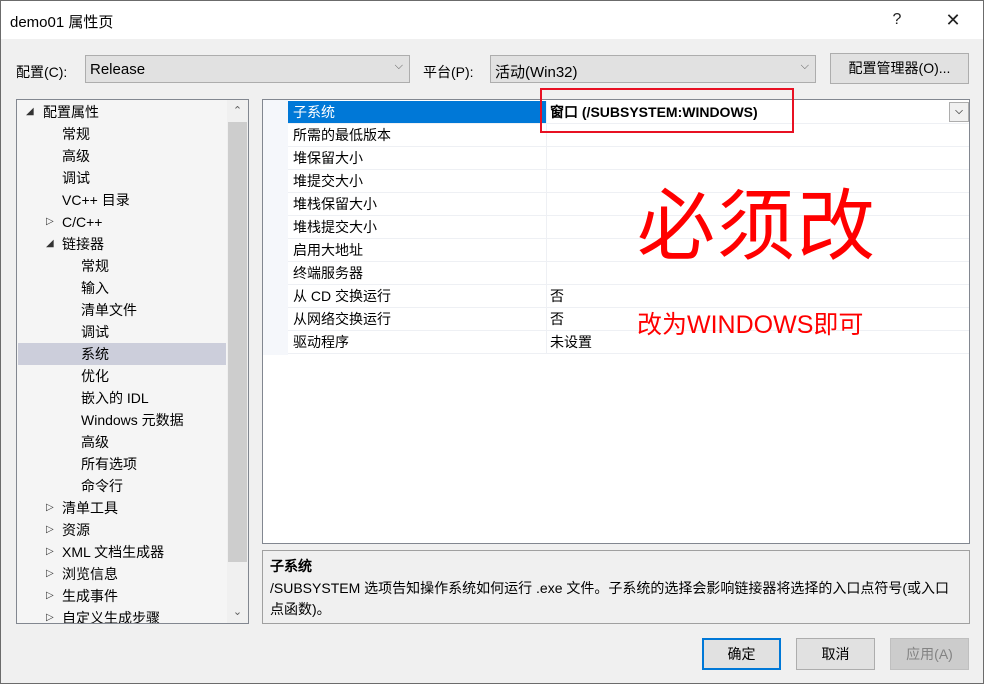  Describe the element at coordinates (417, 181) in the screenshot. I see `property-name: 堆提交大小` at that location.